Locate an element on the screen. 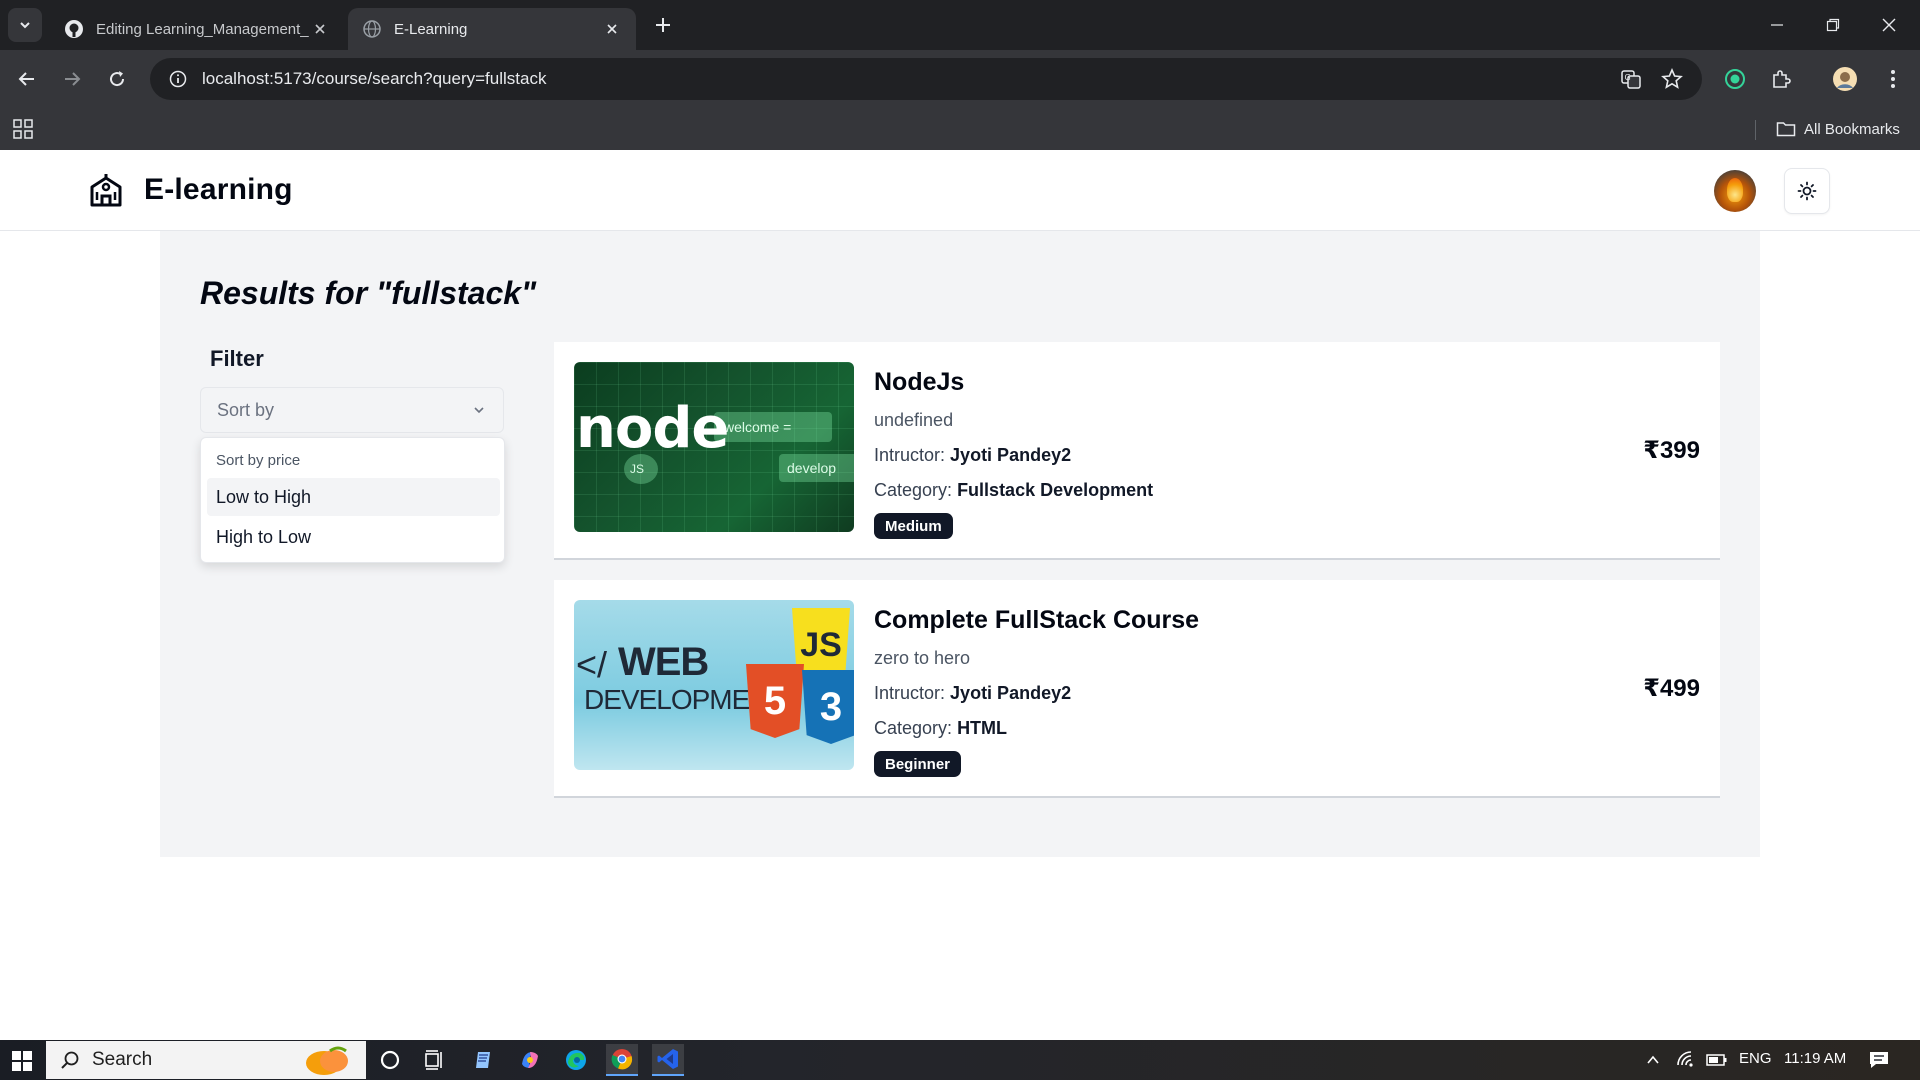 The height and width of the screenshot is (1080, 1920). site-info-icon is located at coordinates (178, 79).